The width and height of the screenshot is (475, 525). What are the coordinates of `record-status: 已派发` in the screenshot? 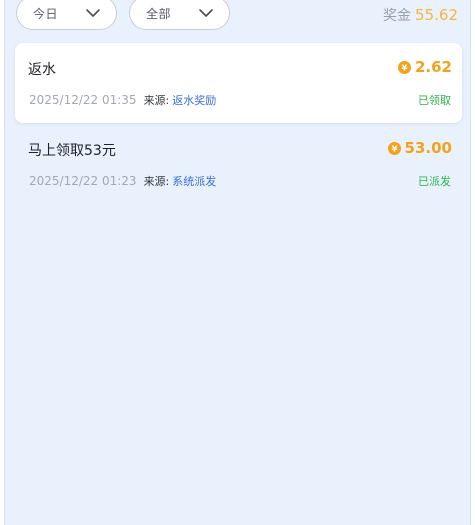 It's located at (434, 181).